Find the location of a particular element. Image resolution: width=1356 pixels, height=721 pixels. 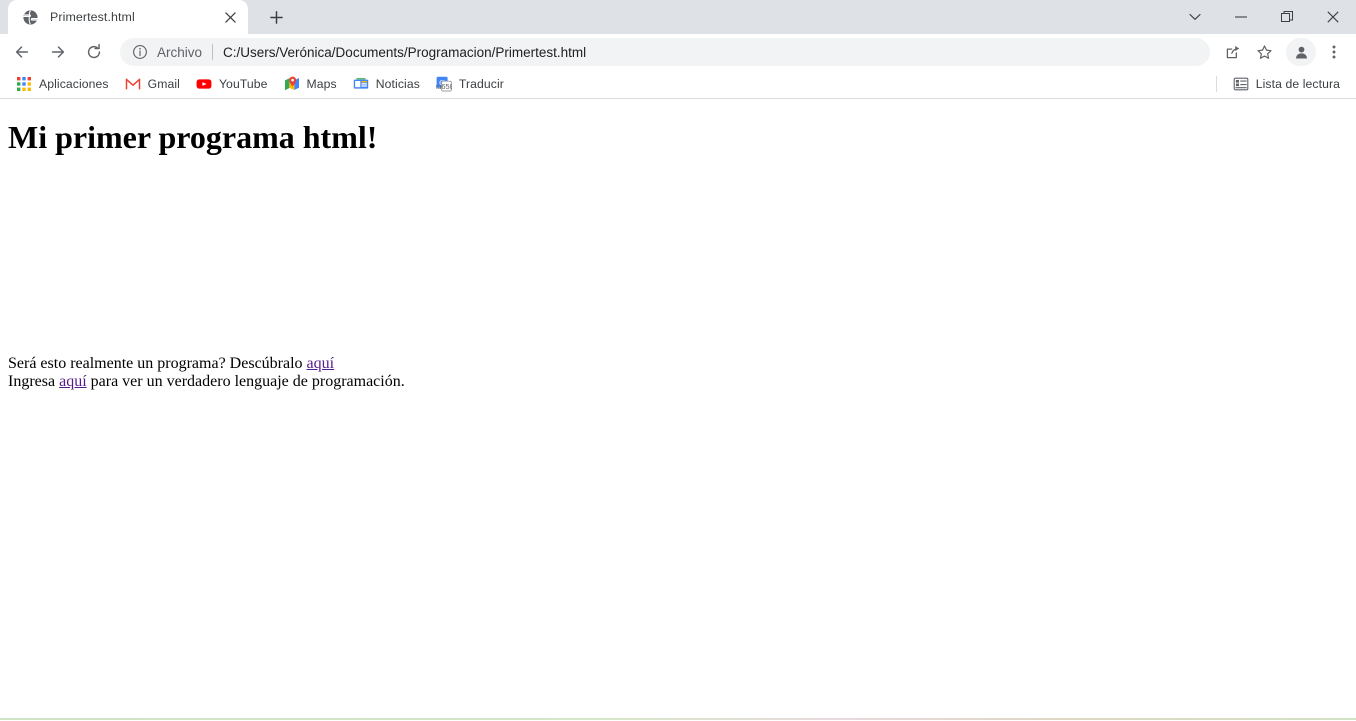

gmail-icon is located at coordinates (132, 84).